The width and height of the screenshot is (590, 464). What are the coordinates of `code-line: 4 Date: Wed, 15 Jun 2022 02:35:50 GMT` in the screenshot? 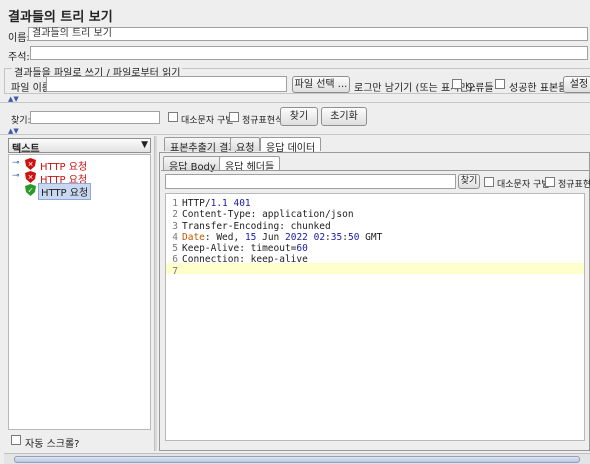 It's located at (375, 236).